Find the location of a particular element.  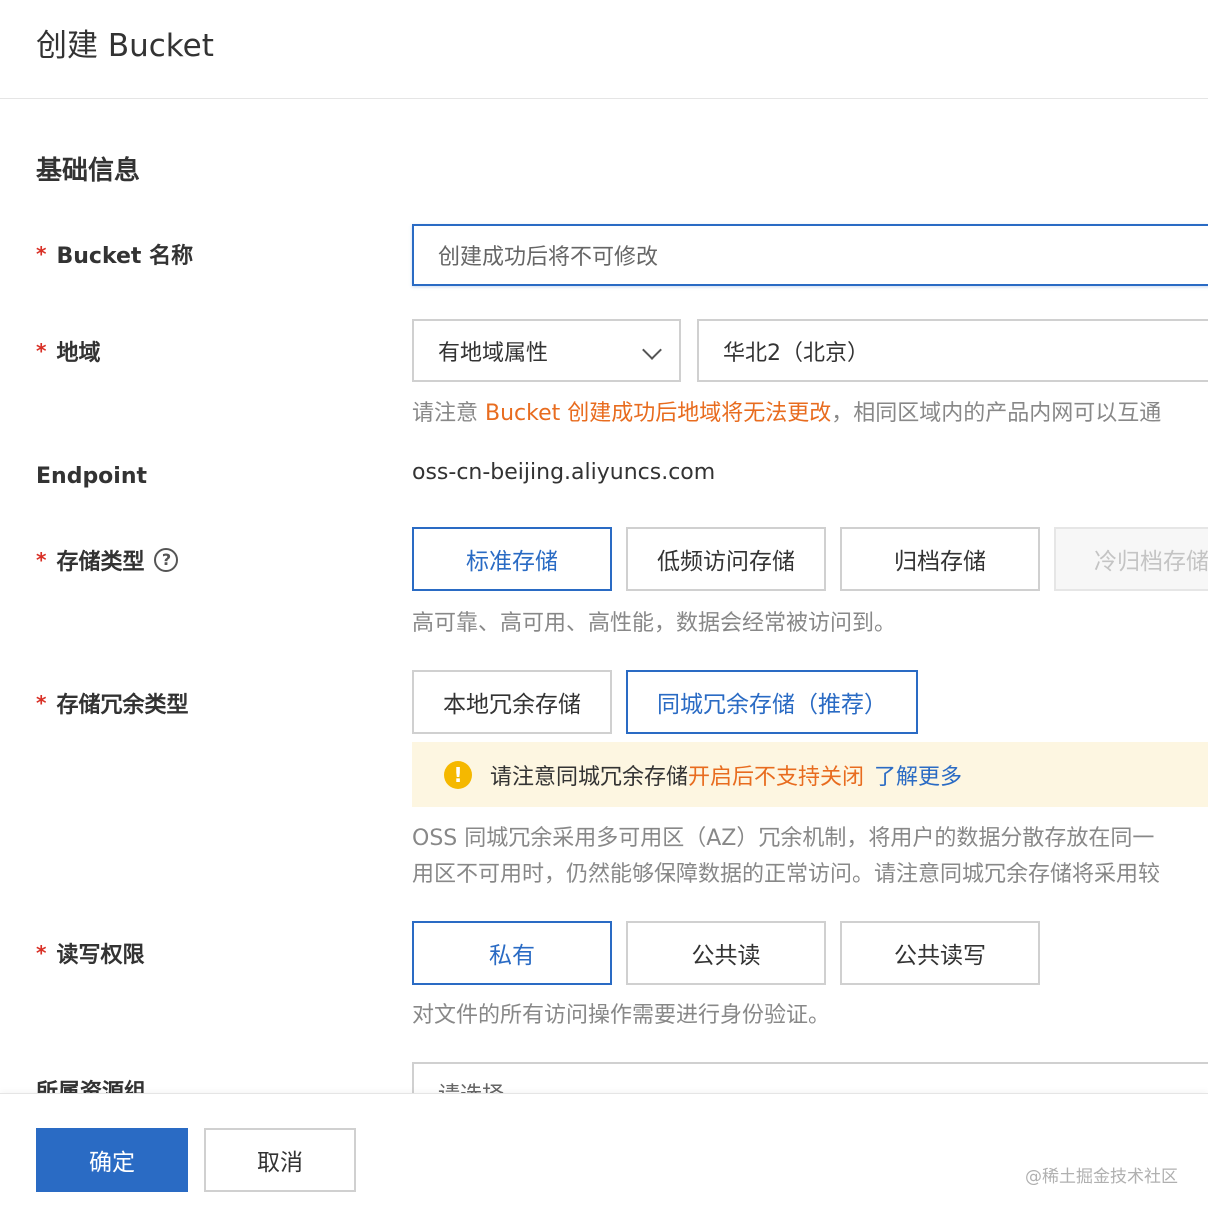

region-label: * 地域 is located at coordinates (68, 351).